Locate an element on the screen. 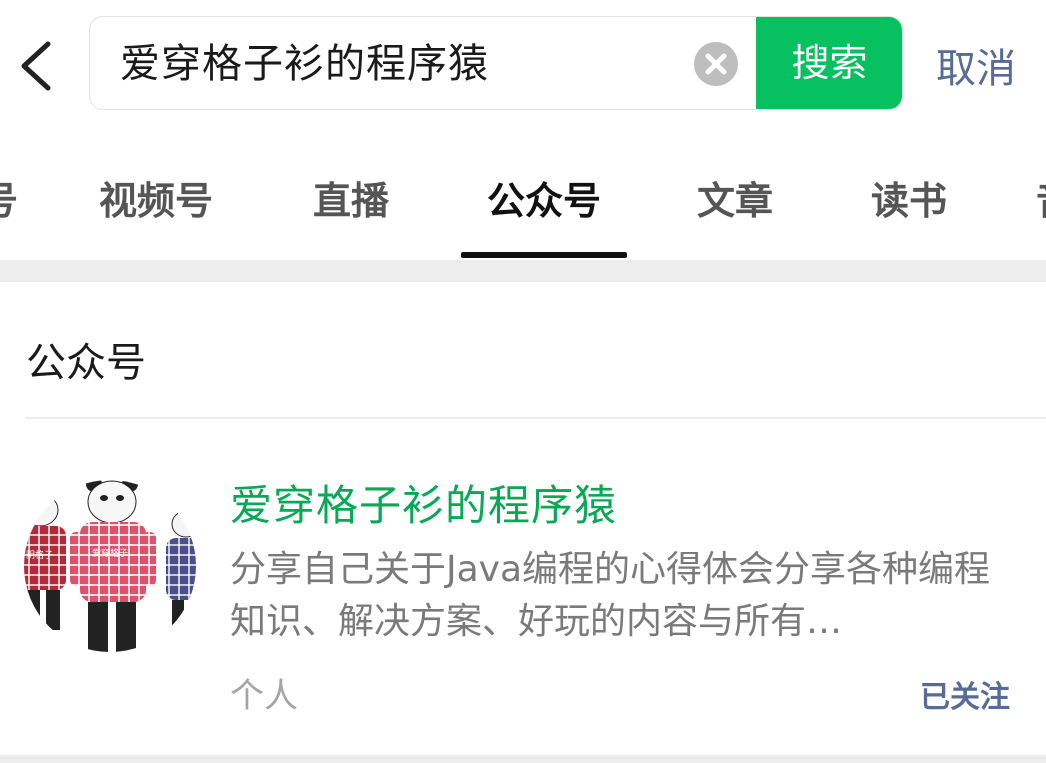 This screenshot has width=1046, height=763. avatar-label-left: 阴格子 is located at coordinates (39, 555).